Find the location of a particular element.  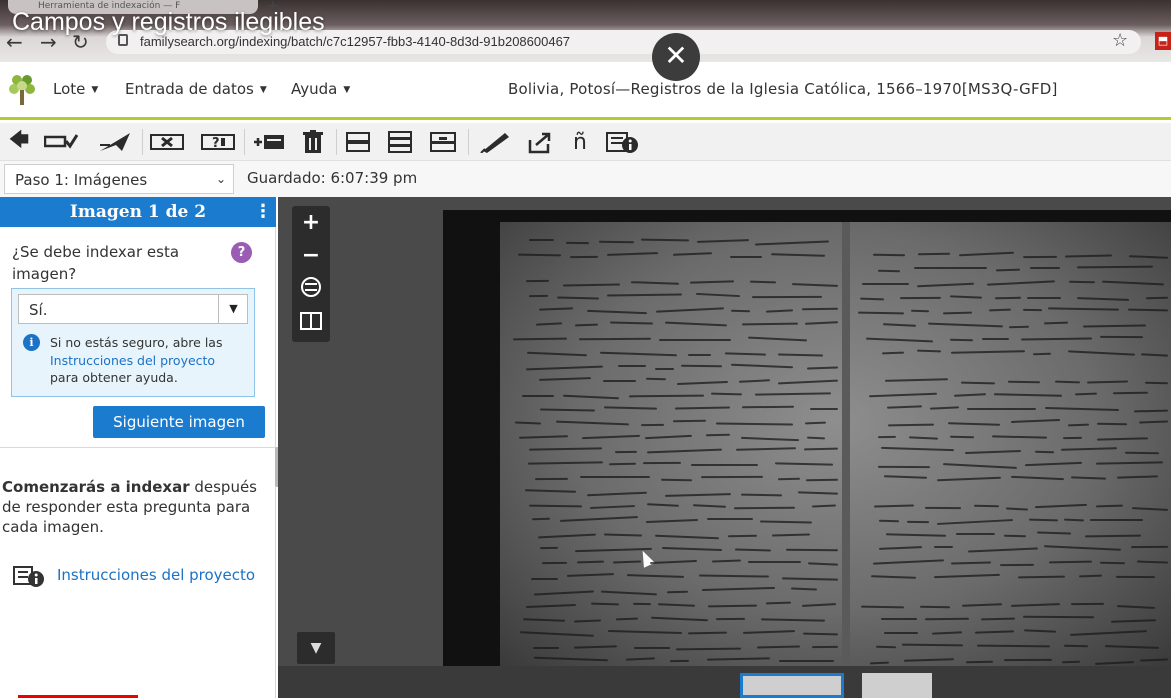

bookmark-star-icon: ☆ is located at coordinates (1120, 40).